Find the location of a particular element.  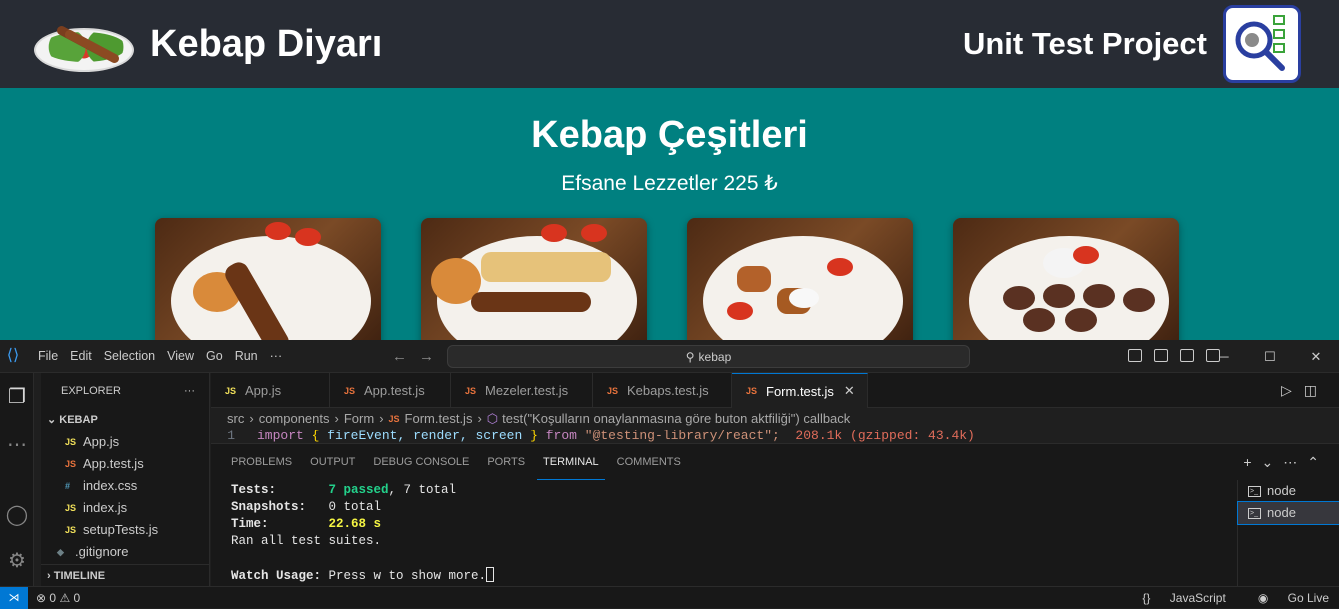

explorer-more-icon: ··· is located at coordinates (189, 391).